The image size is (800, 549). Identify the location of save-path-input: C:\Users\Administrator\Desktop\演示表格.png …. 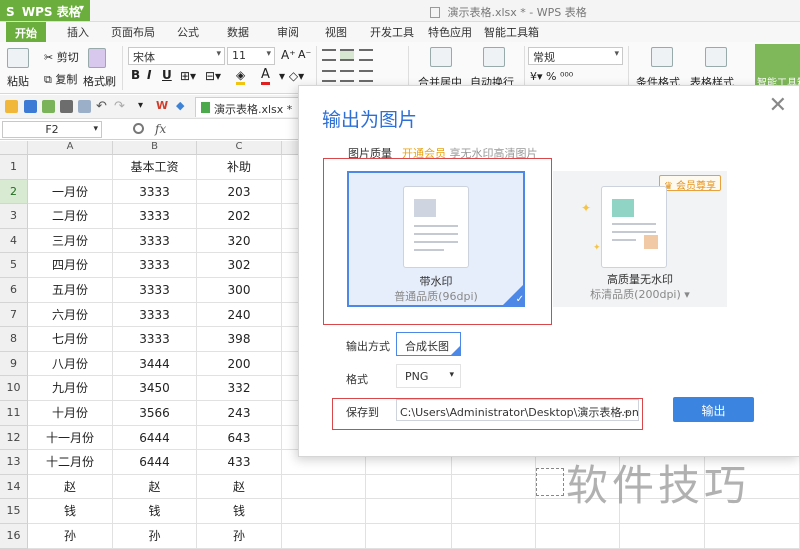
(517, 410).